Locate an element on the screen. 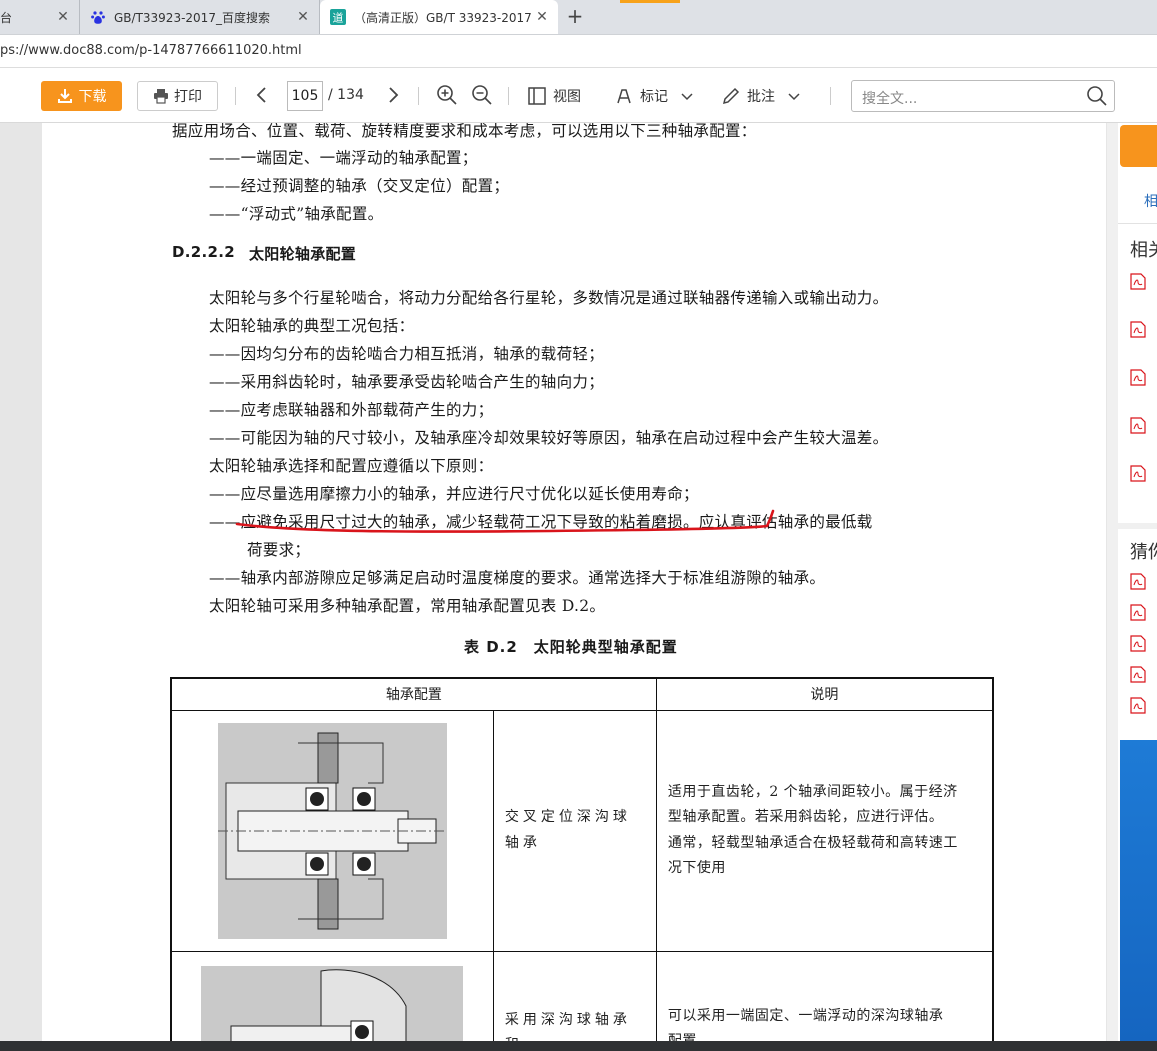  view-label: 视图 is located at coordinates (567, 97).